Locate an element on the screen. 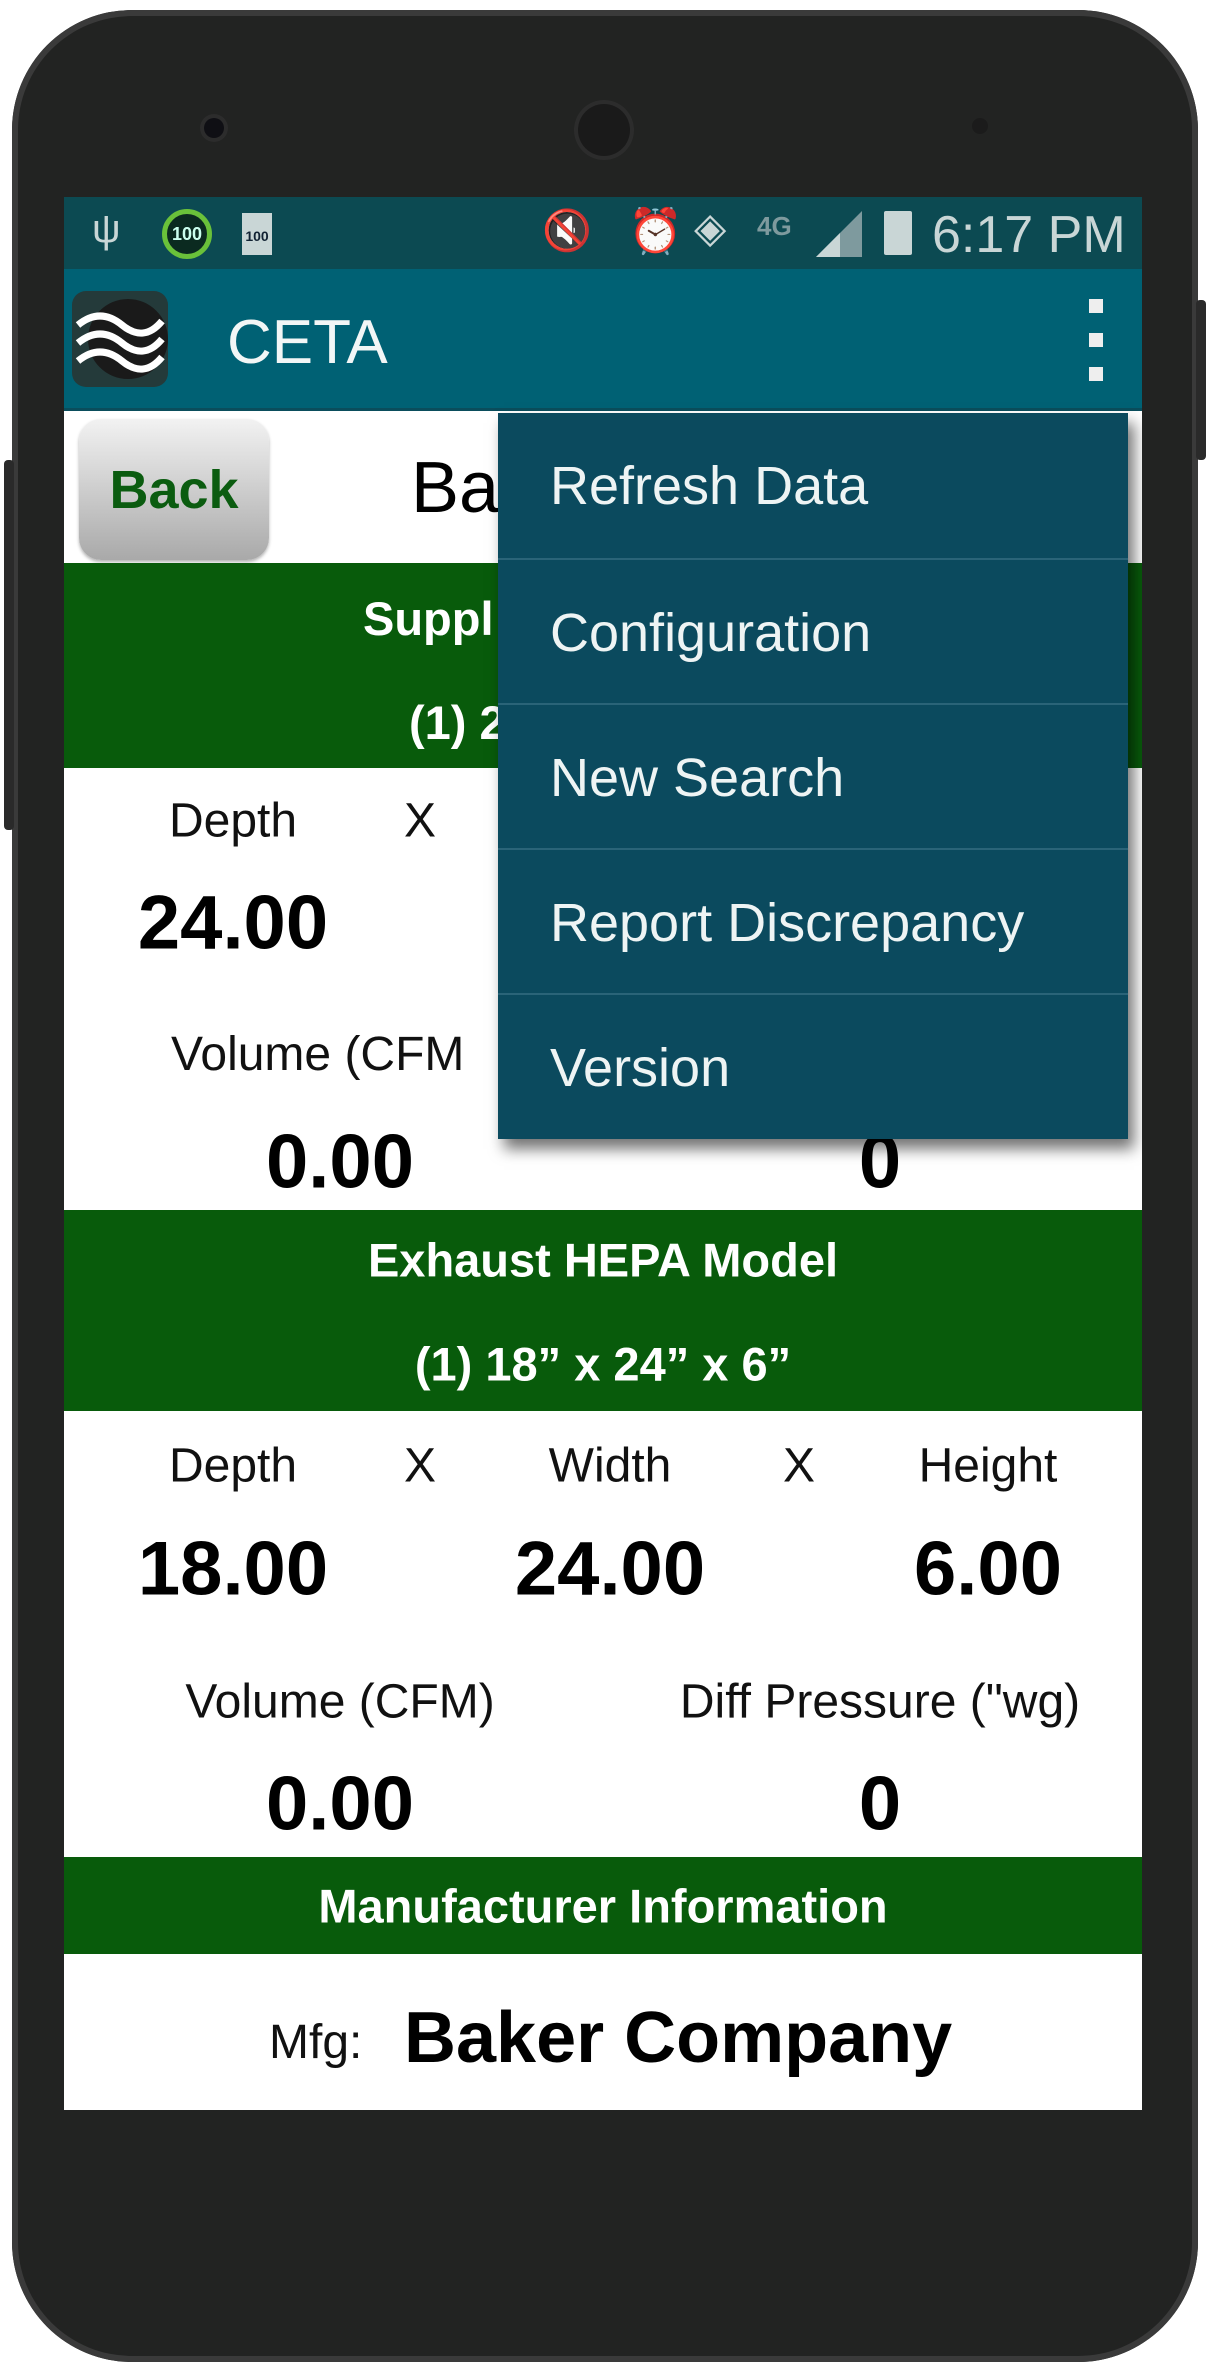 The image size is (1210, 2375). exhaust-pressure-label: Diff Pressure ("wg) is located at coordinates (880, 1702).